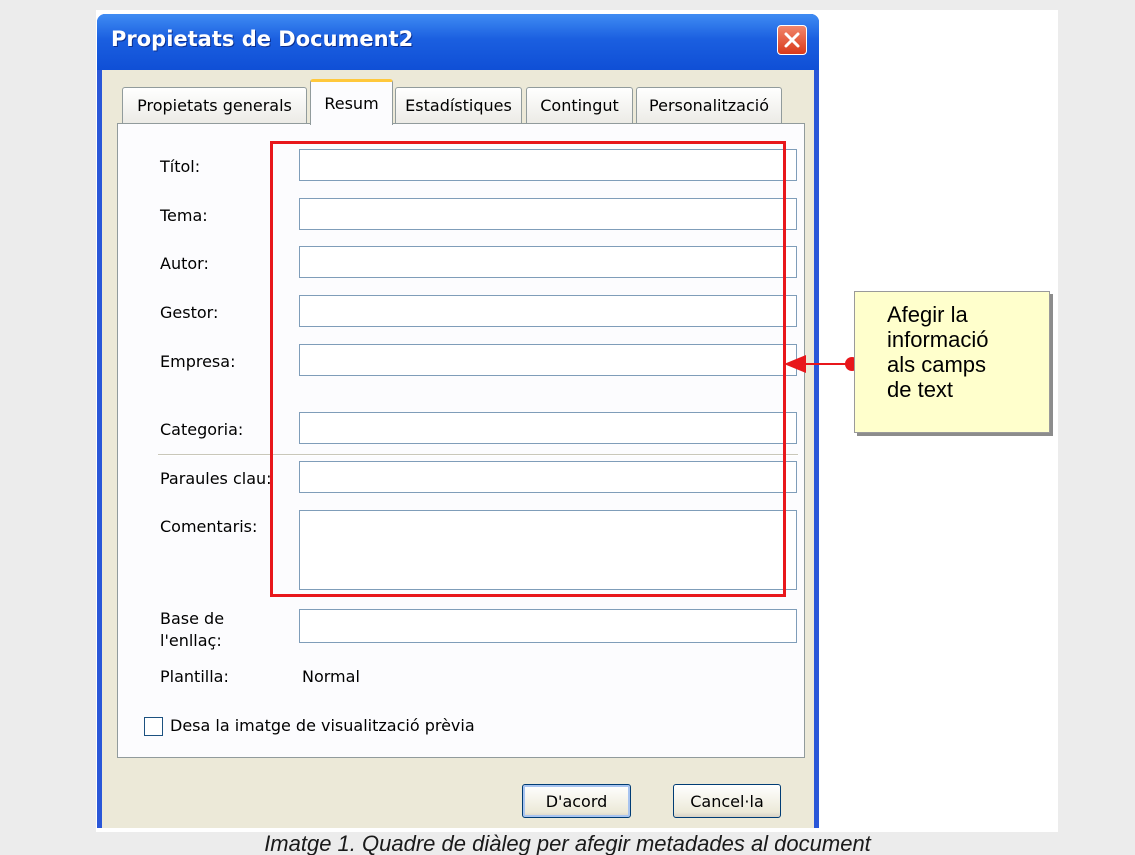  What do you see at coordinates (216, 478) in the screenshot?
I see `keywords-label: Paraules clau:` at bounding box center [216, 478].